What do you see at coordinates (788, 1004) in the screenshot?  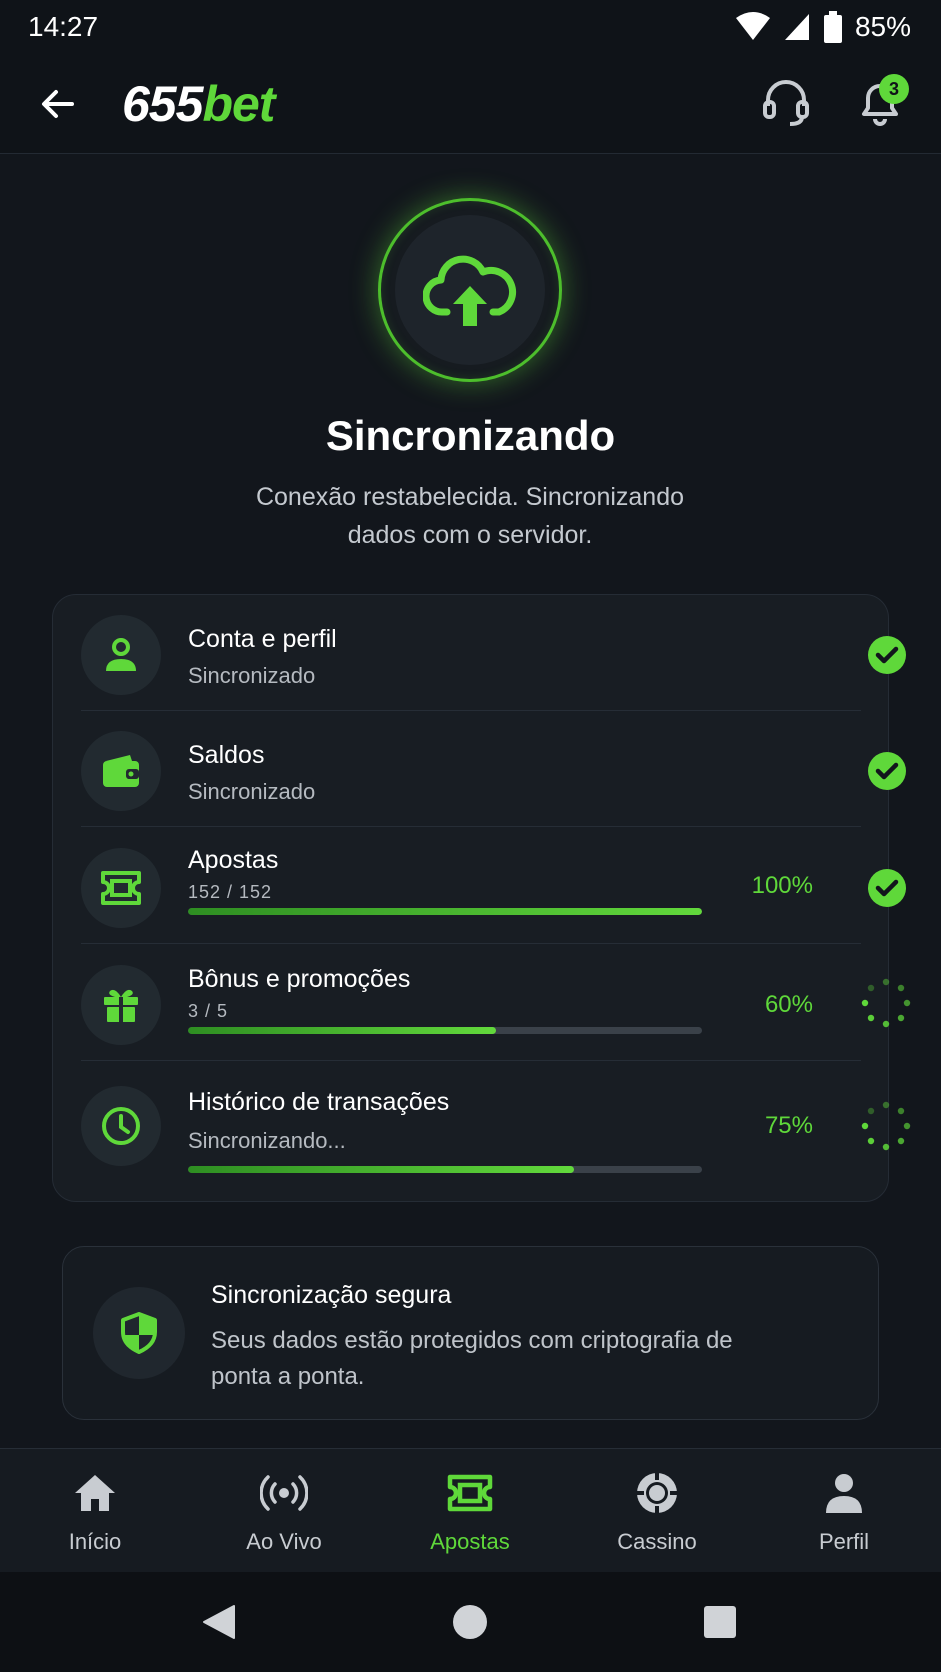 I see `sync-item-percent: 60%` at bounding box center [788, 1004].